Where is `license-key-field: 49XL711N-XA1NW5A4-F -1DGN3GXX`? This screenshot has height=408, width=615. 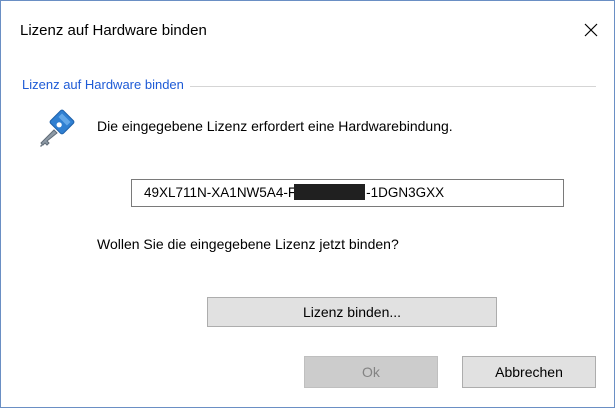 license-key-field: 49XL711N-XA1NW5A4-F -1DGN3GXX is located at coordinates (347, 193).